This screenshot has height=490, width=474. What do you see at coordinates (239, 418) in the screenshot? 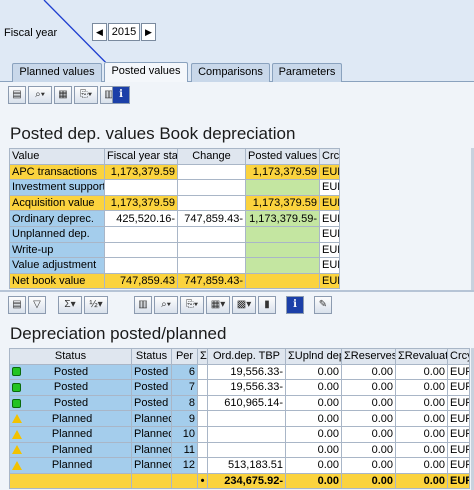
I see `table-row: PlannedPlanned90.000.000.00EUR` at bounding box center [239, 418].